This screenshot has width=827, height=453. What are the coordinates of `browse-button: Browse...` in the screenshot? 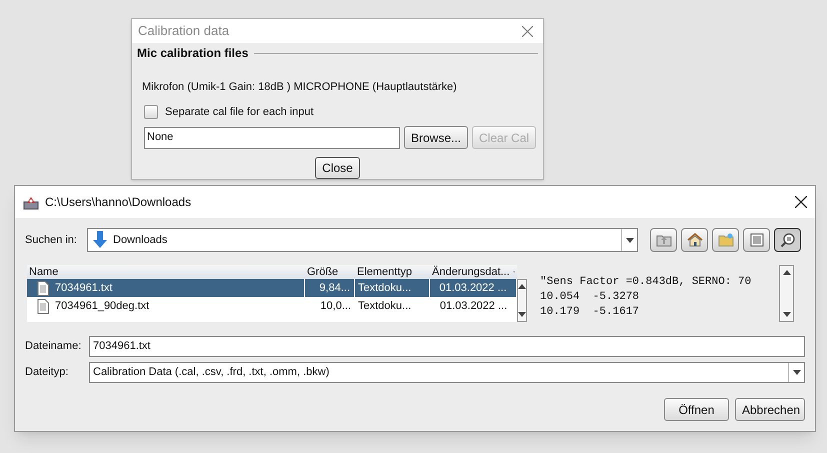 It's located at (436, 137).